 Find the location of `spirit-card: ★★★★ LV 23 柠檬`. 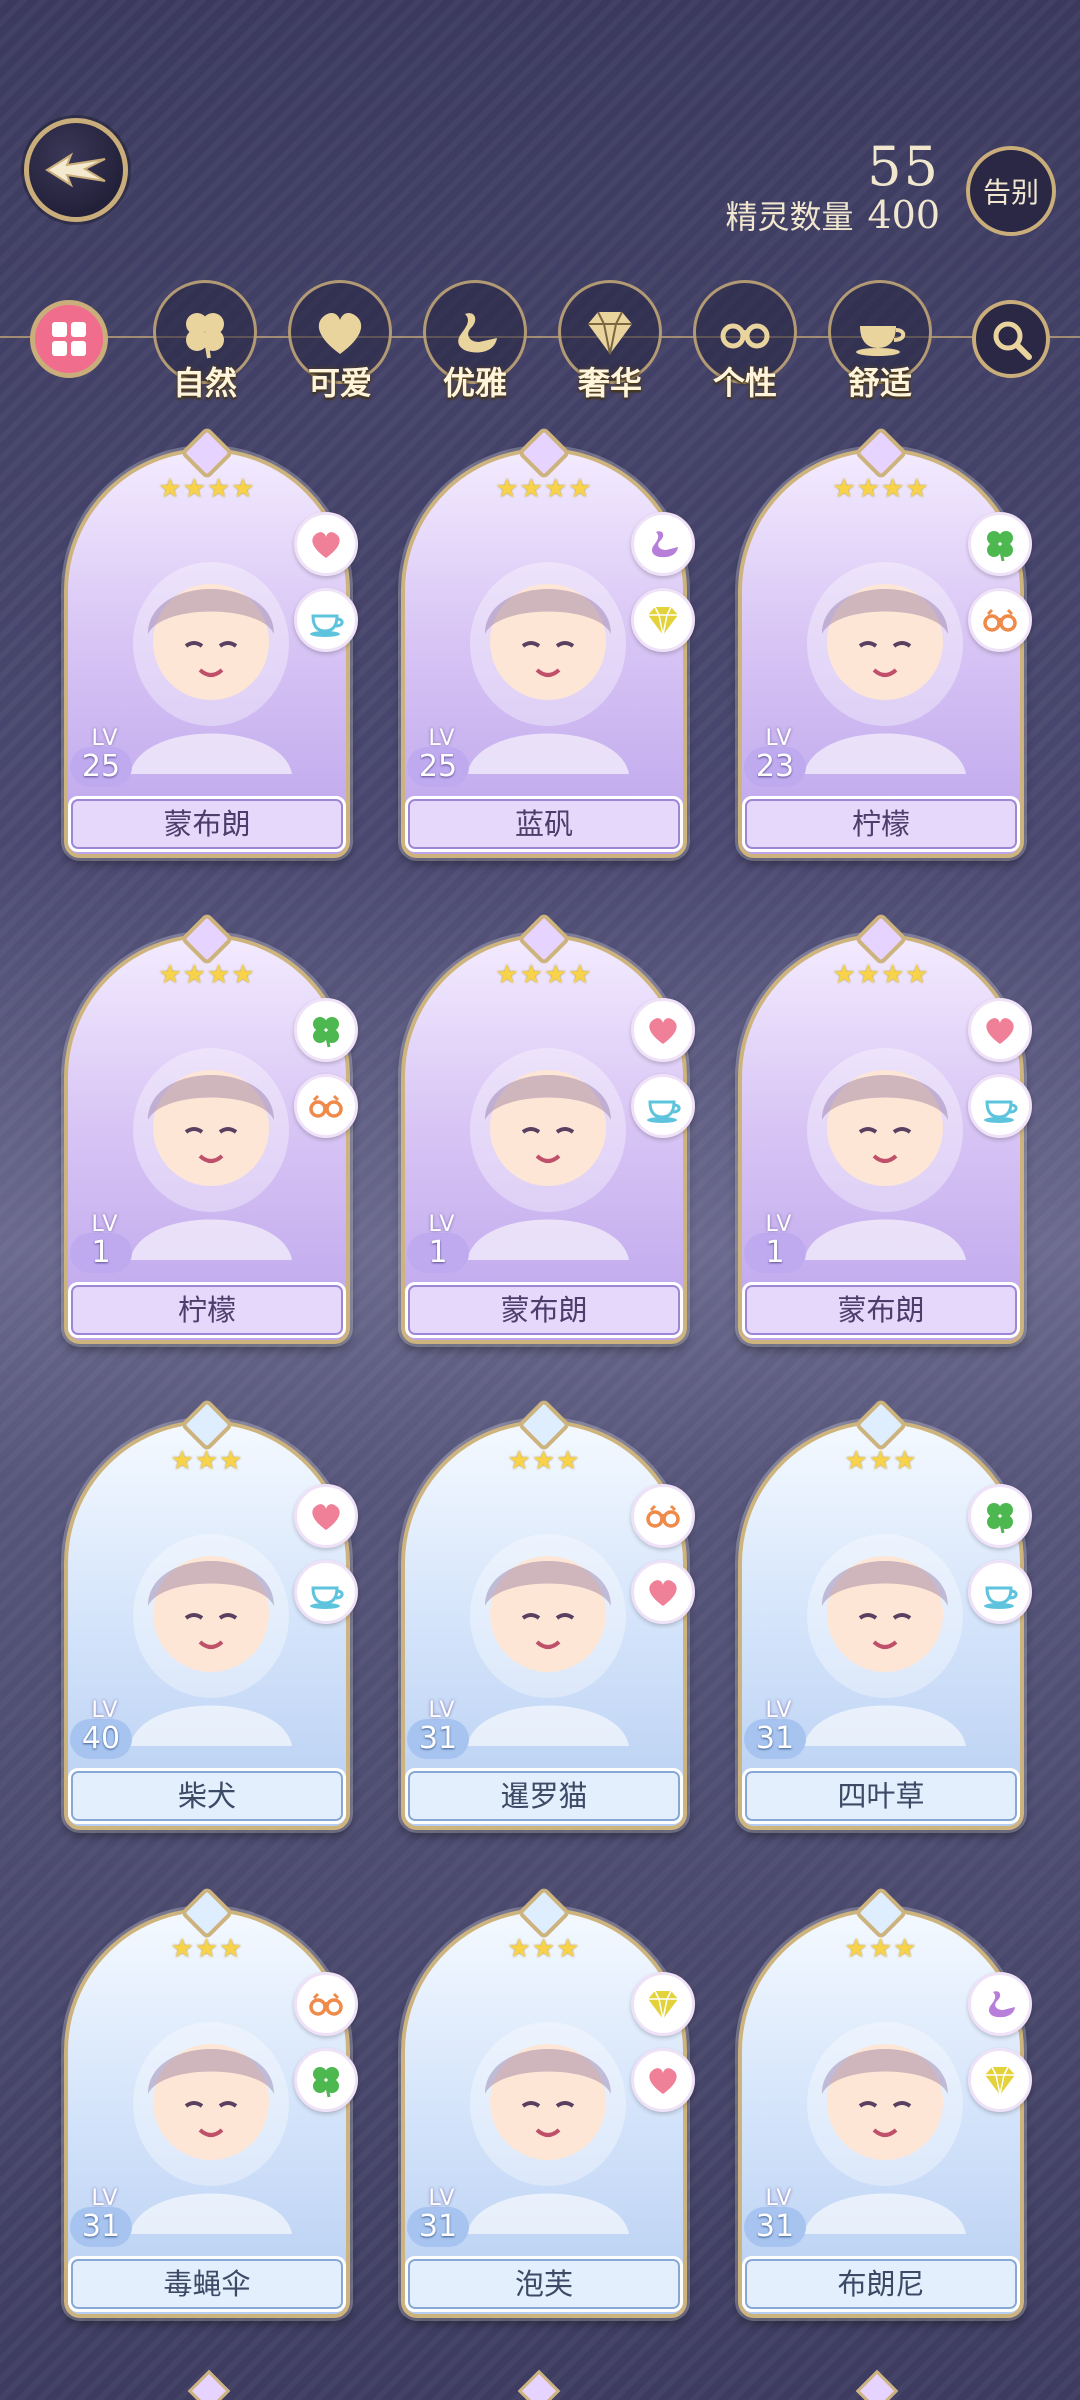

spirit-card: ★★★★ LV 23 柠檬 is located at coordinates (885, 642).